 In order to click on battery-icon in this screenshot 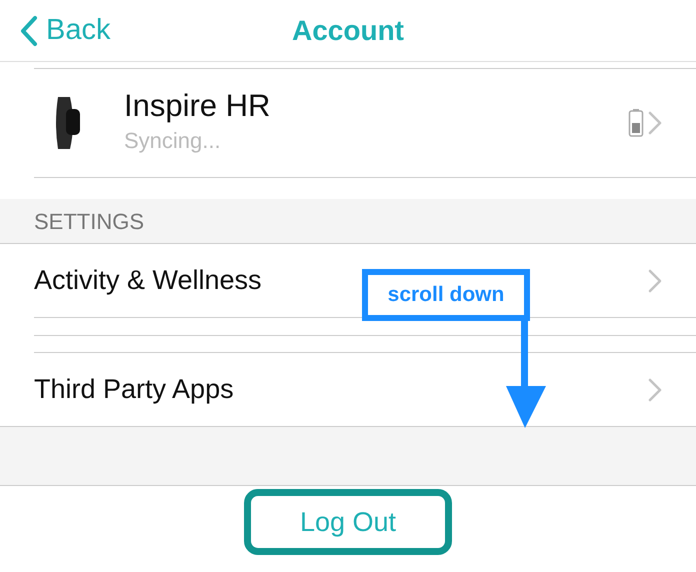, I will do `click(636, 123)`.